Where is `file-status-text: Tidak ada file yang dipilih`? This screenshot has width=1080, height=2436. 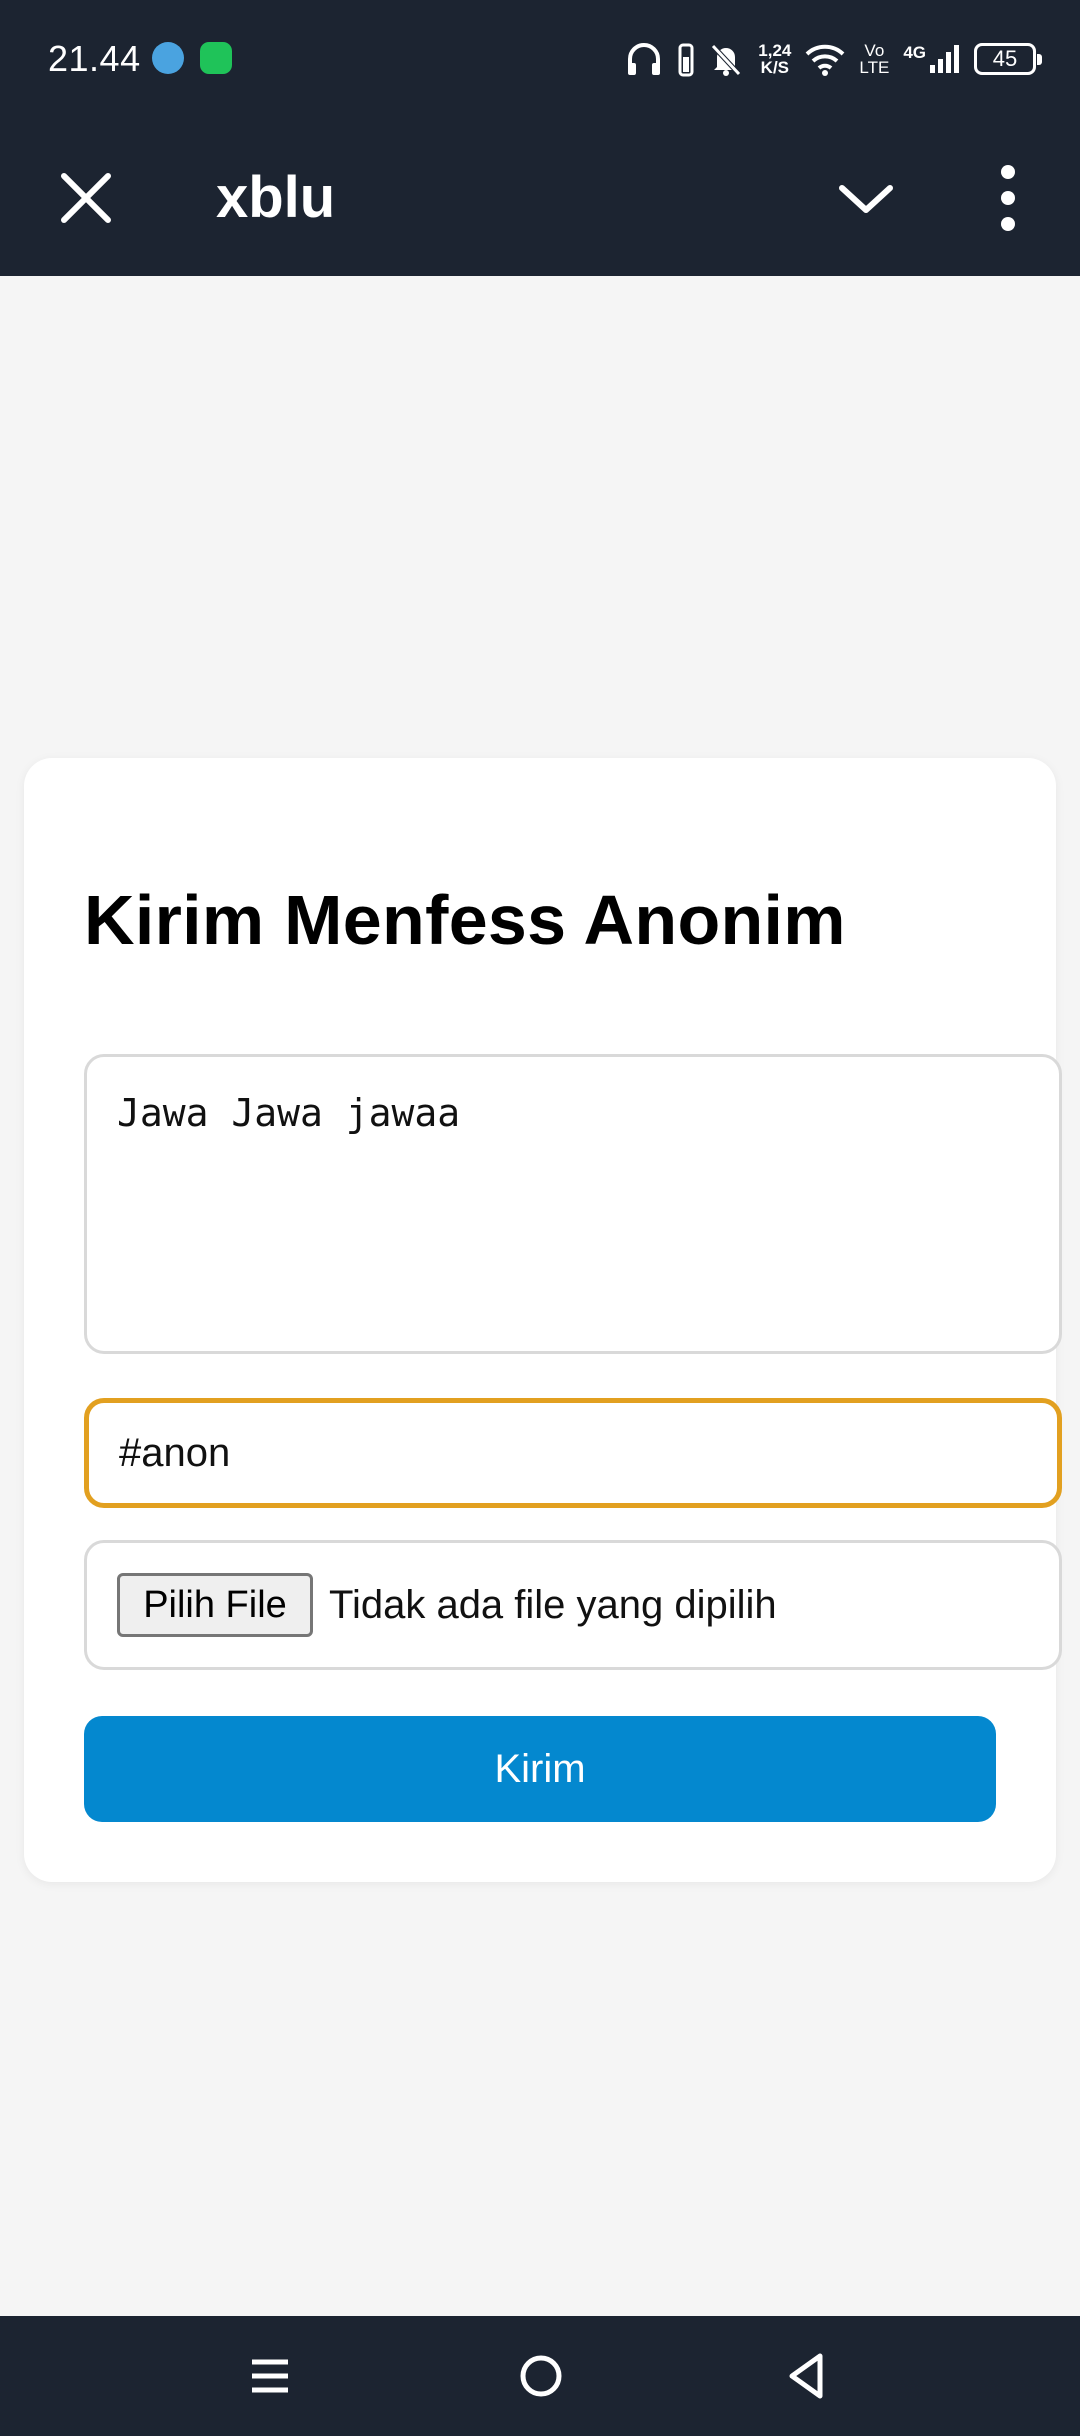
file-status-text: Tidak ada file yang dipilih is located at coordinates (553, 1605).